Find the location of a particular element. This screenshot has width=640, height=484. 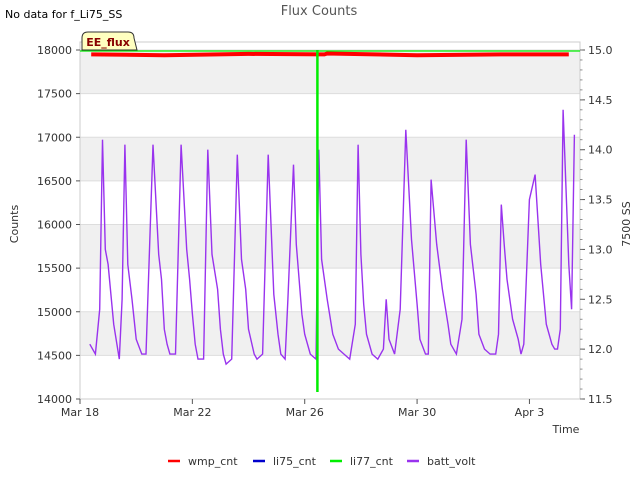

y-tick-label: 15000 is located at coordinates (54, 312).